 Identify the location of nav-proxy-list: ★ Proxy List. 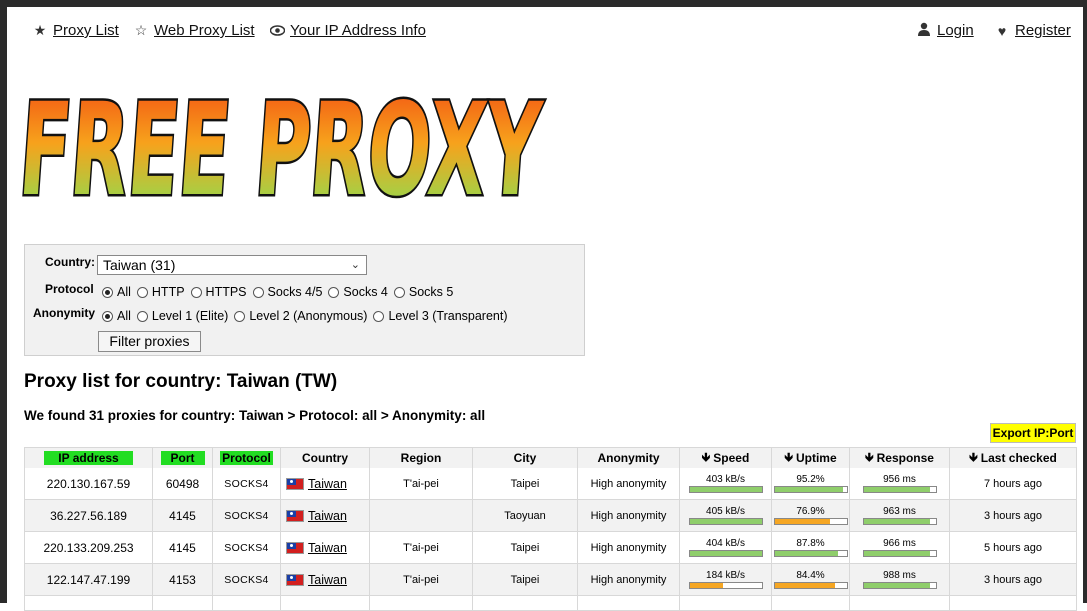
(75, 30).